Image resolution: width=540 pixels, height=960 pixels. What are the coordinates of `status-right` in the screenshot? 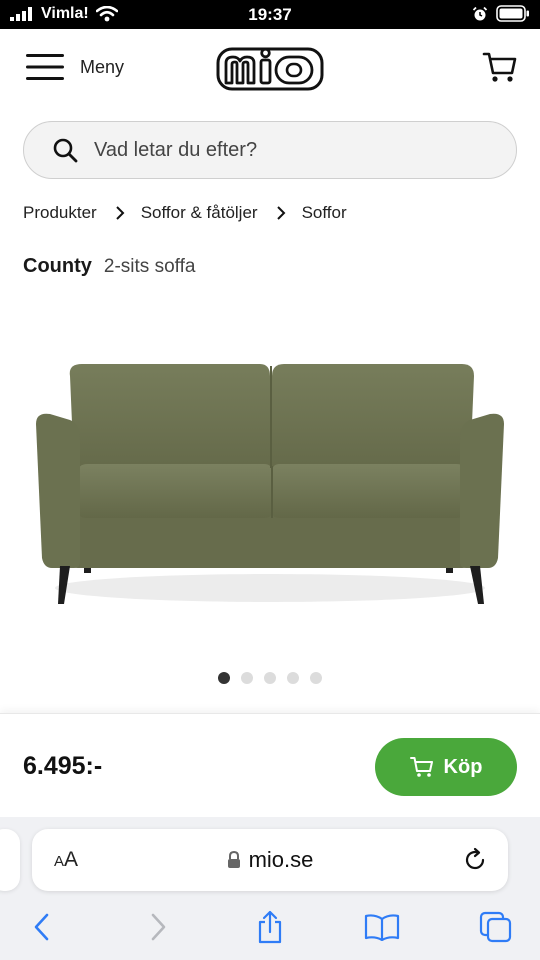 It's located at (501, 13).